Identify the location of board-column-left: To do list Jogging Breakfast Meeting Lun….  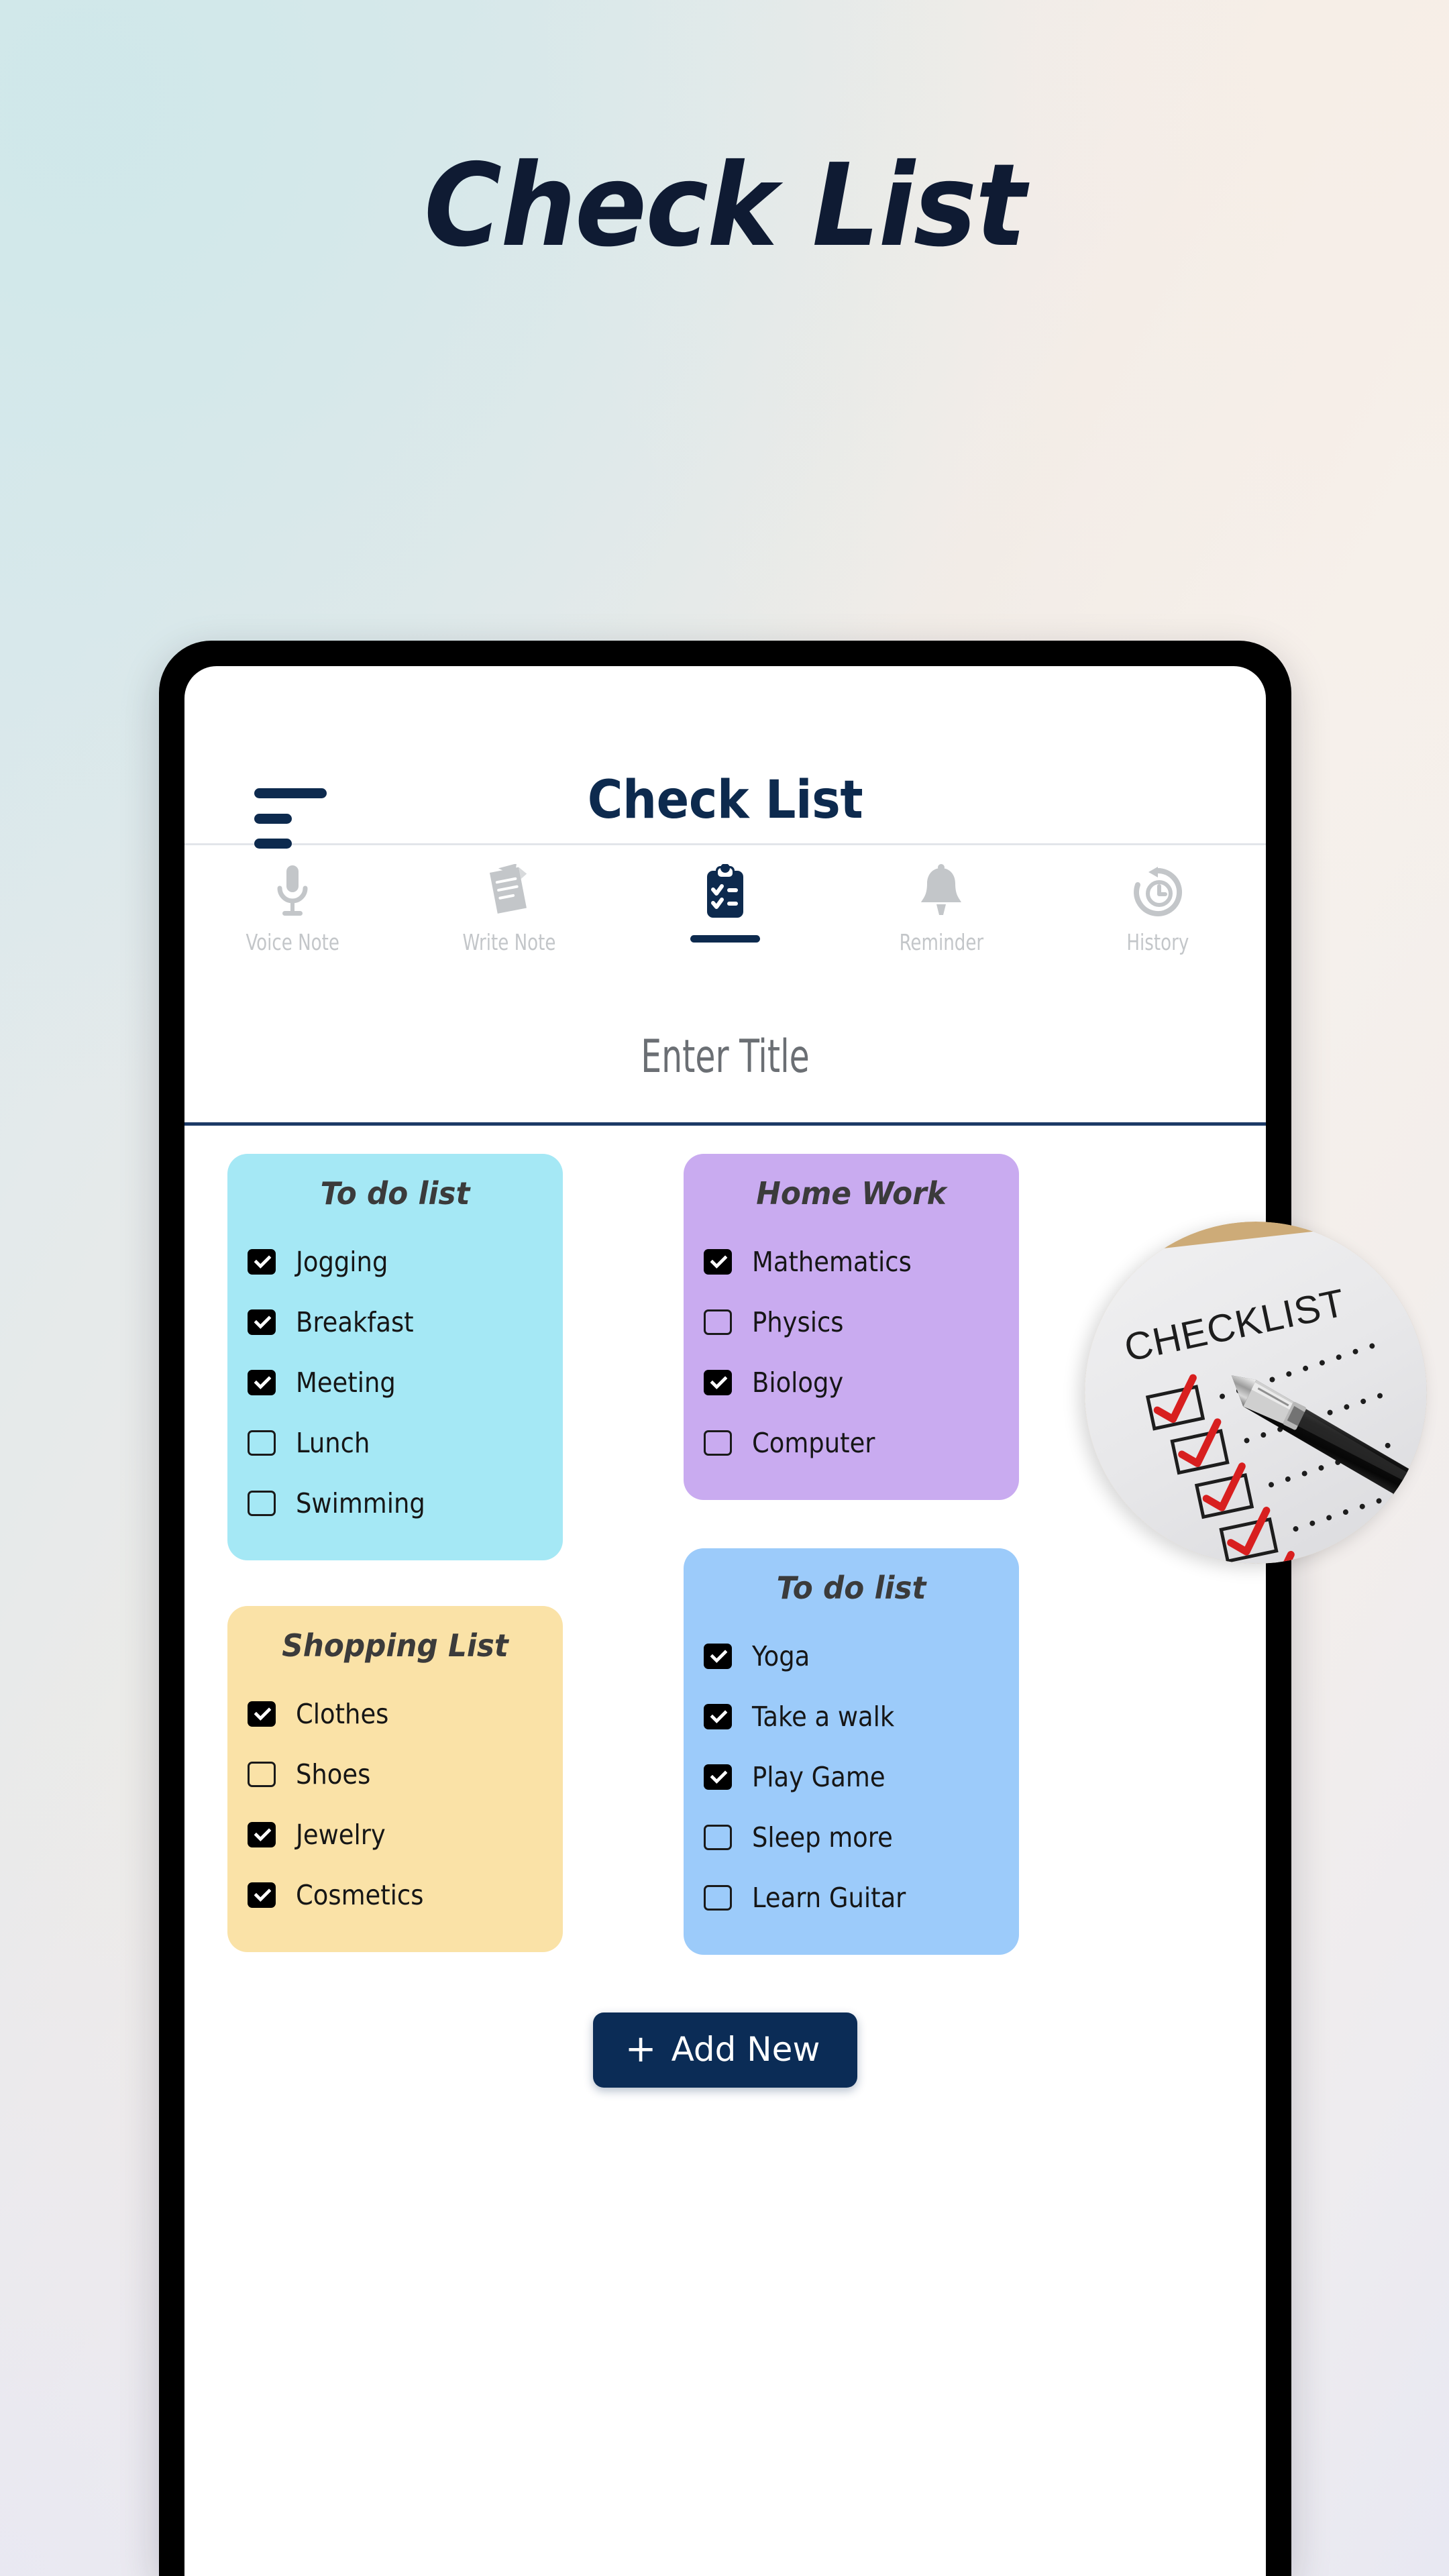
(395, 1554).